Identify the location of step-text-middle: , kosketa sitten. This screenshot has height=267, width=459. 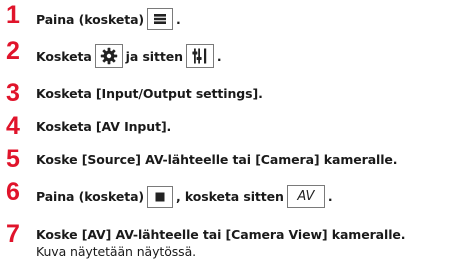
(230, 196).